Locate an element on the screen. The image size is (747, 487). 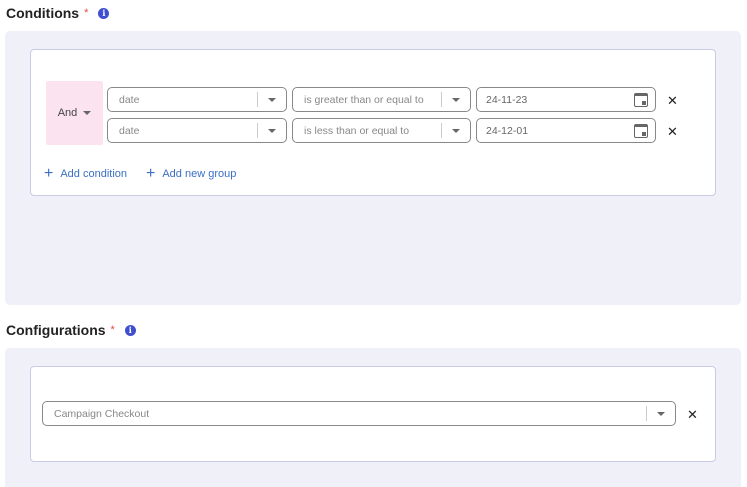
condition-comparator-value: is greater than or equal to is located at coordinates (364, 99).